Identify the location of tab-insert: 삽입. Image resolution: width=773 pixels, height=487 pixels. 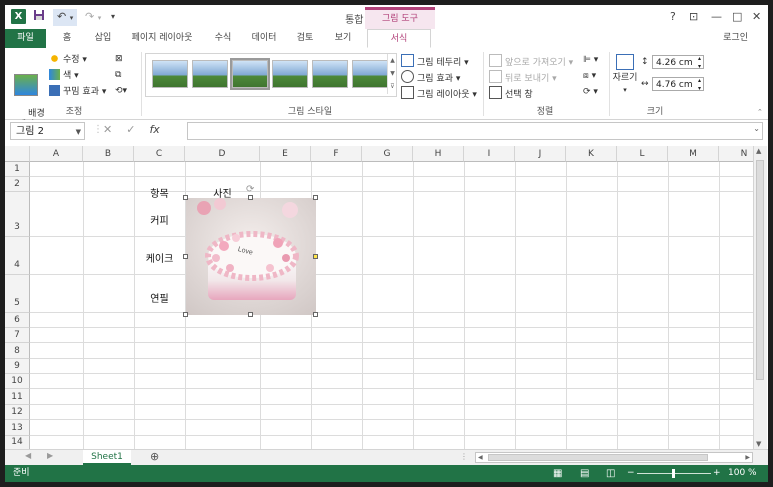
(103, 38).